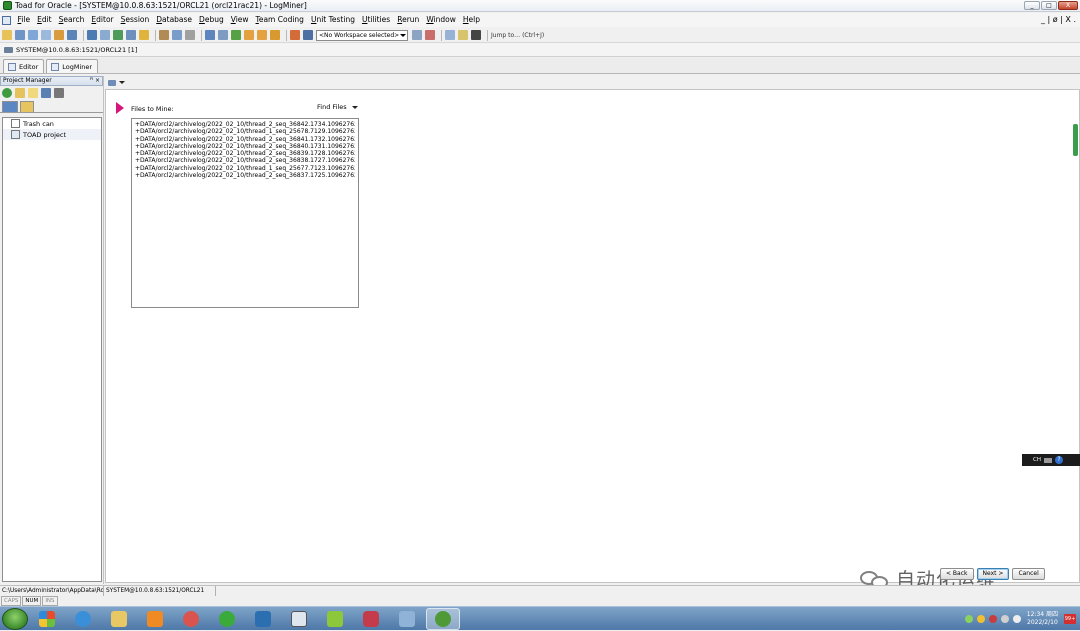 The width and height of the screenshot is (1080, 631). What do you see at coordinates (337, 107) in the screenshot?
I see `find-files-button: Find Files` at bounding box center [337, 107].